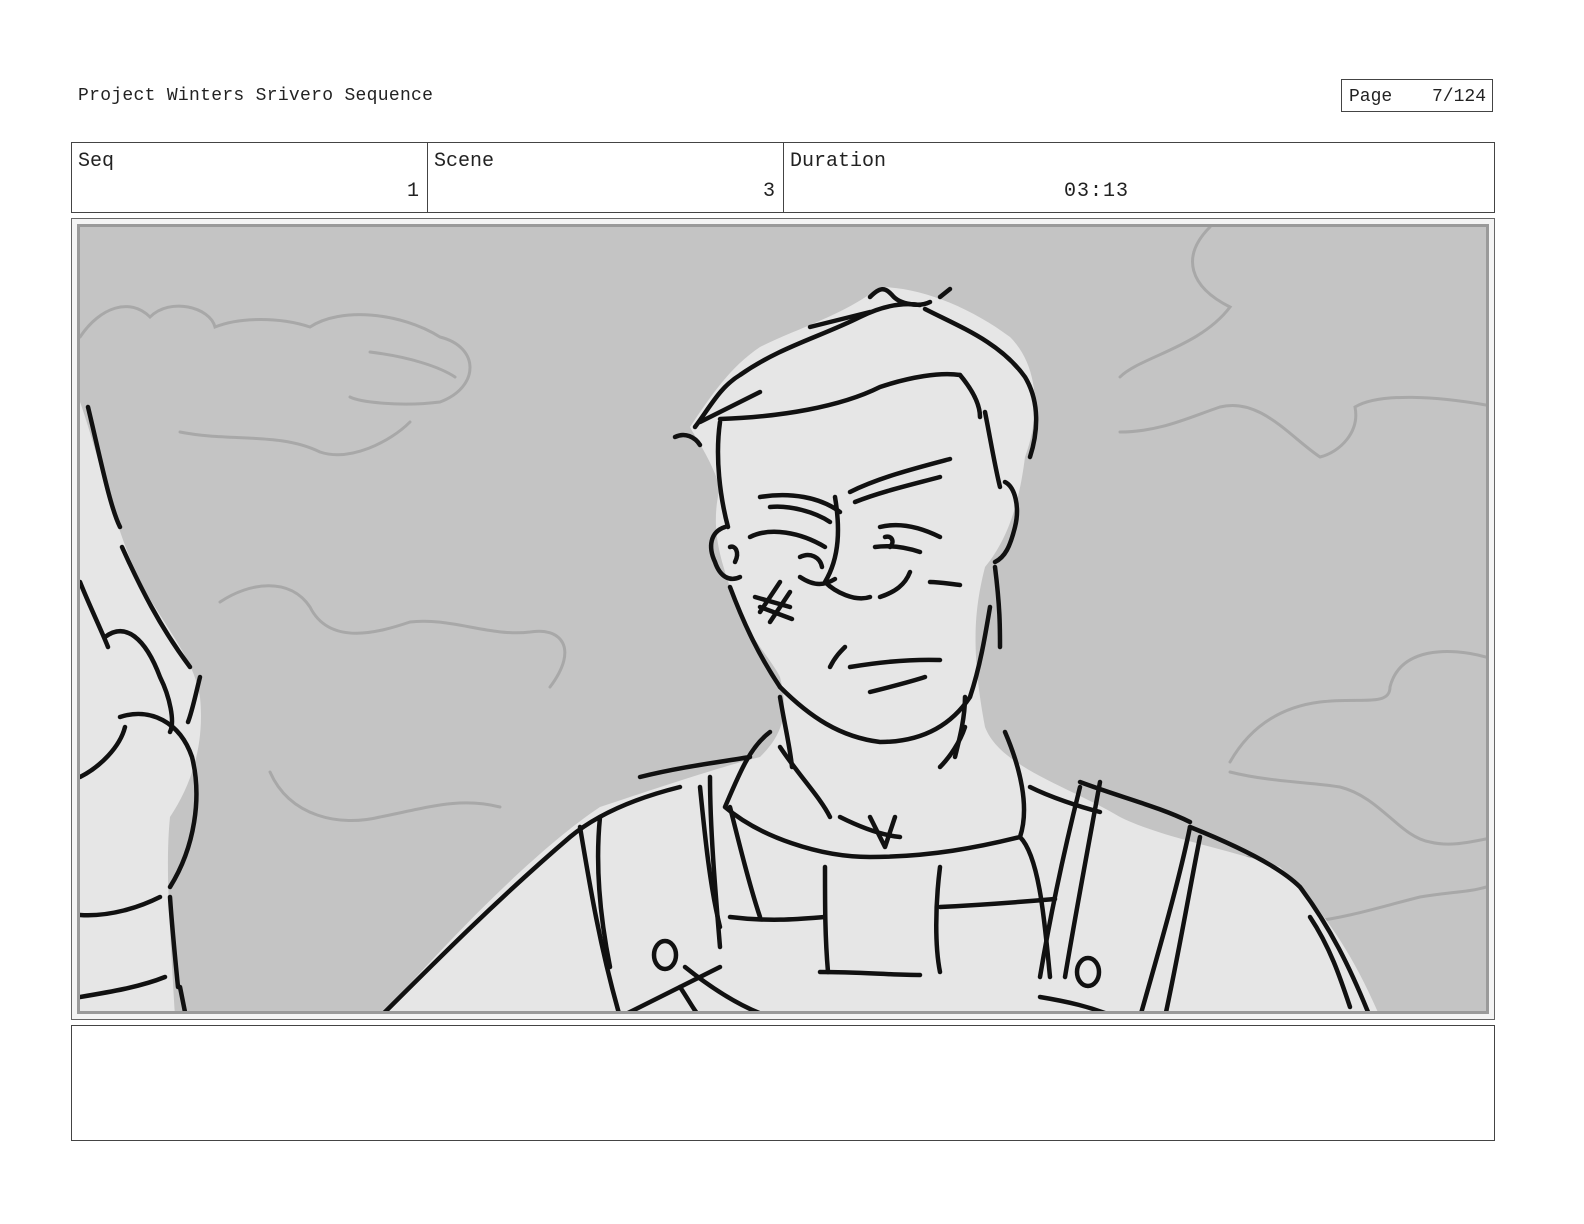 Image resolution: width=1584 pixels, height=1224 pixels. Describe the element at coordinates (96, 161) in the screenshot. I see `seq-label: Seq` at that location.